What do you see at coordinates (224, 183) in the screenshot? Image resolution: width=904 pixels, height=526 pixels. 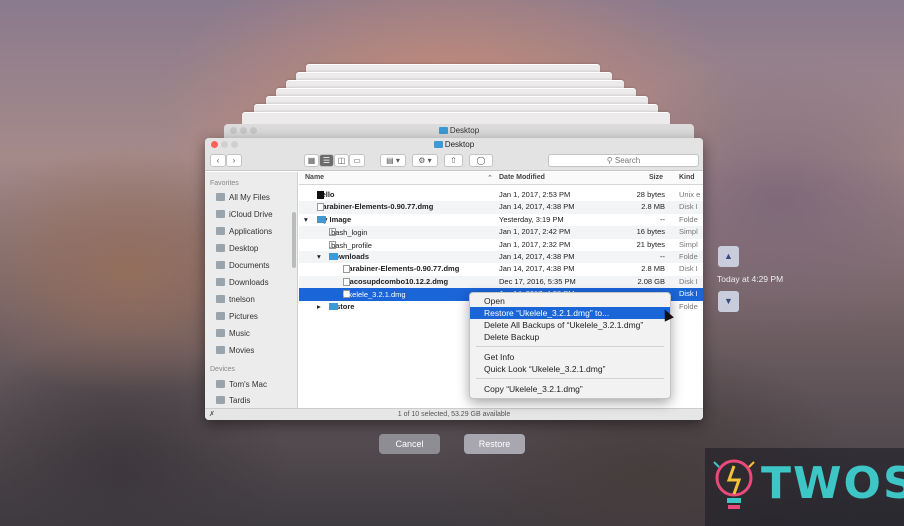 I see `favorites-header: Favorites` at bounding box center [224, 183].